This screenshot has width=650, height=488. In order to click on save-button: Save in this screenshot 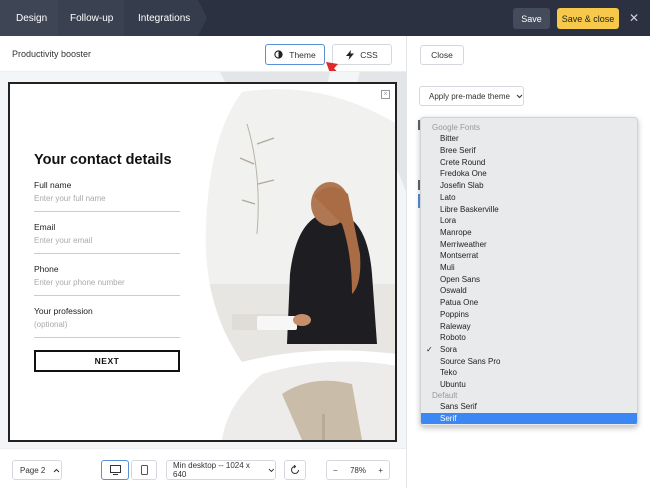, I will do `click(531, 18)`.